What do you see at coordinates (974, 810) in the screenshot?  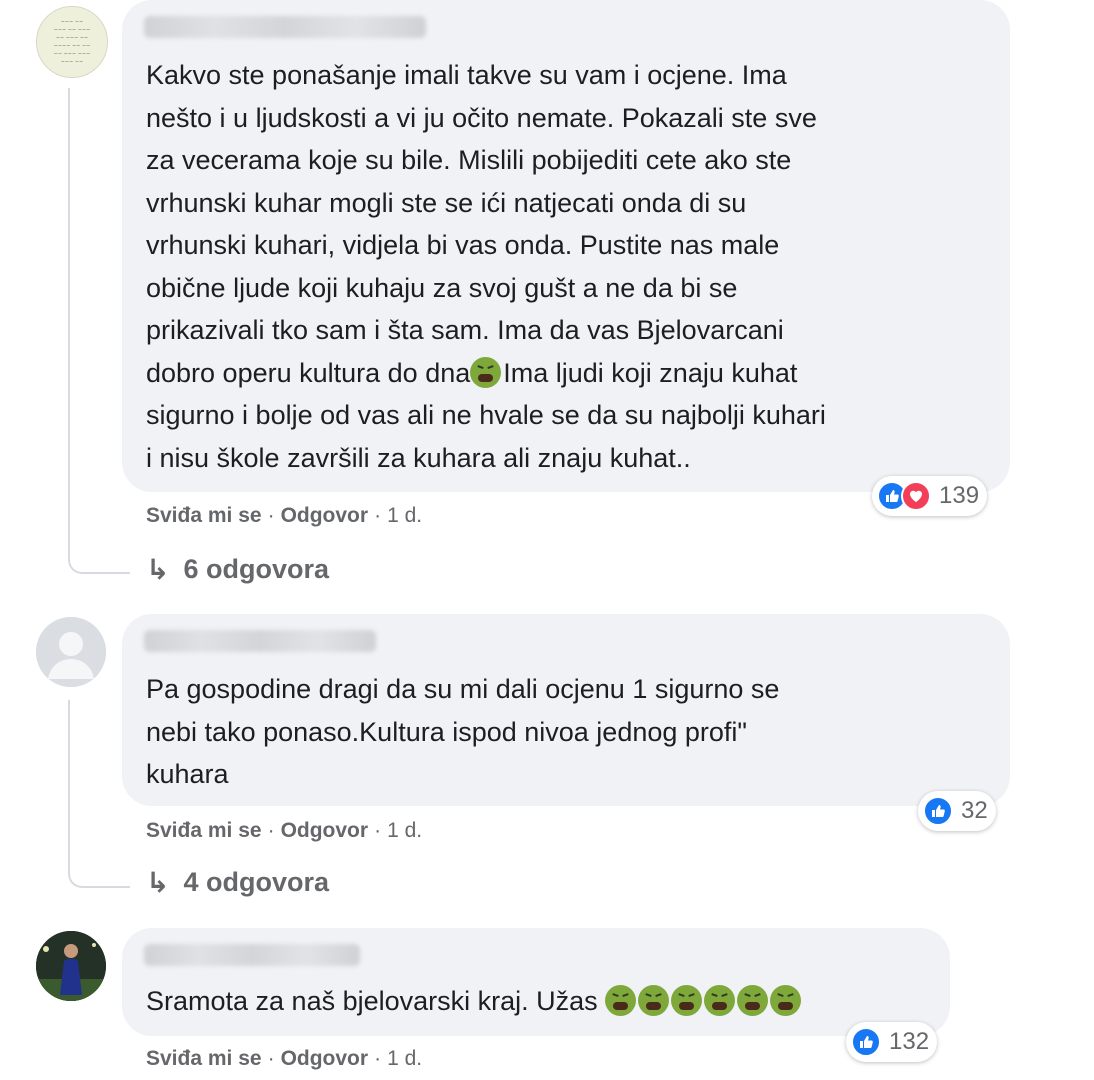 I see `reaction-count: 32` at bounding box center [974, 810].